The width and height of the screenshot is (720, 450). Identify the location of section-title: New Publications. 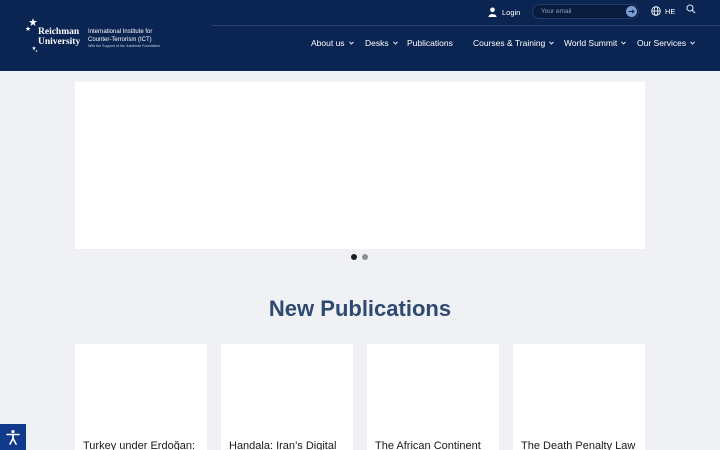
(360, 308).